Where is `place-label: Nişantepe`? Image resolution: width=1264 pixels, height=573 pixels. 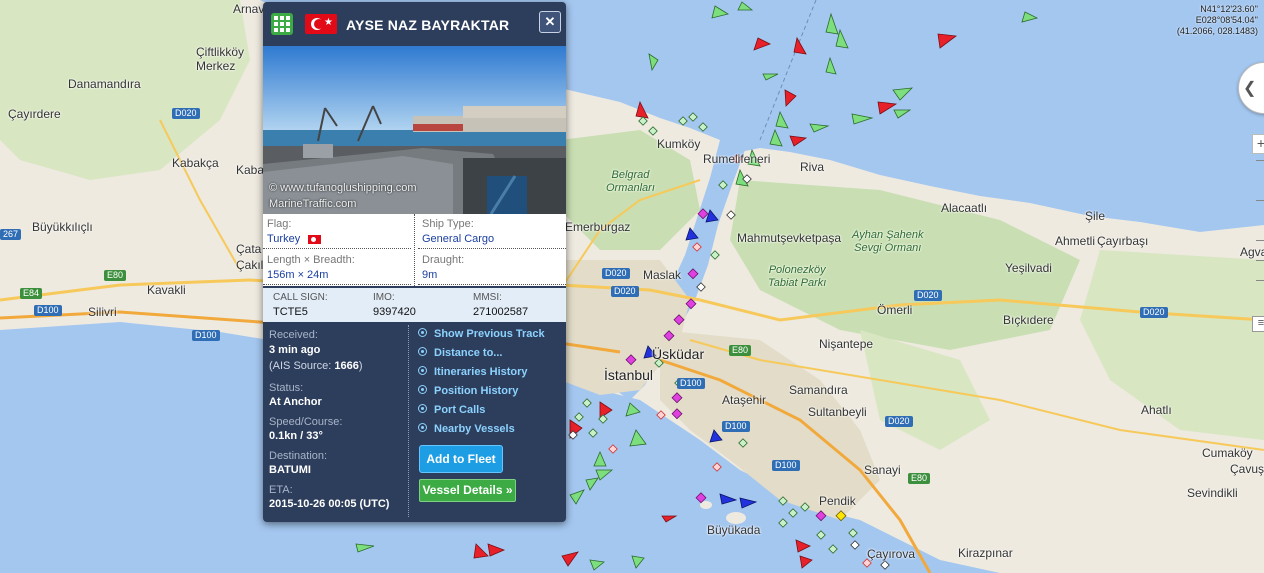
place-label: Nişantepe is located at coordinates (846, 344).